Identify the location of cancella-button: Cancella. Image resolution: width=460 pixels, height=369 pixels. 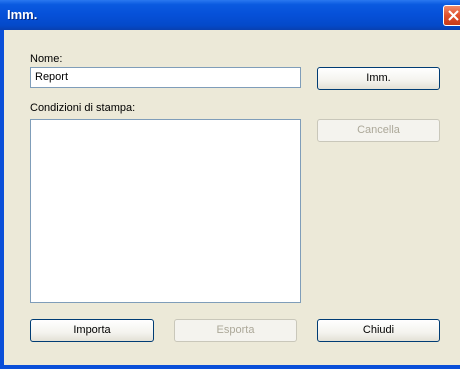
(378, 130).